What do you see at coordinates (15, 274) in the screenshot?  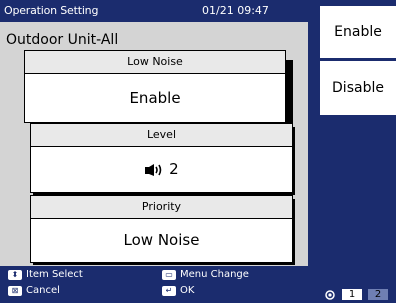 I see `up-down-arrow-icon: ⬍` at bounding box center [15, 274].